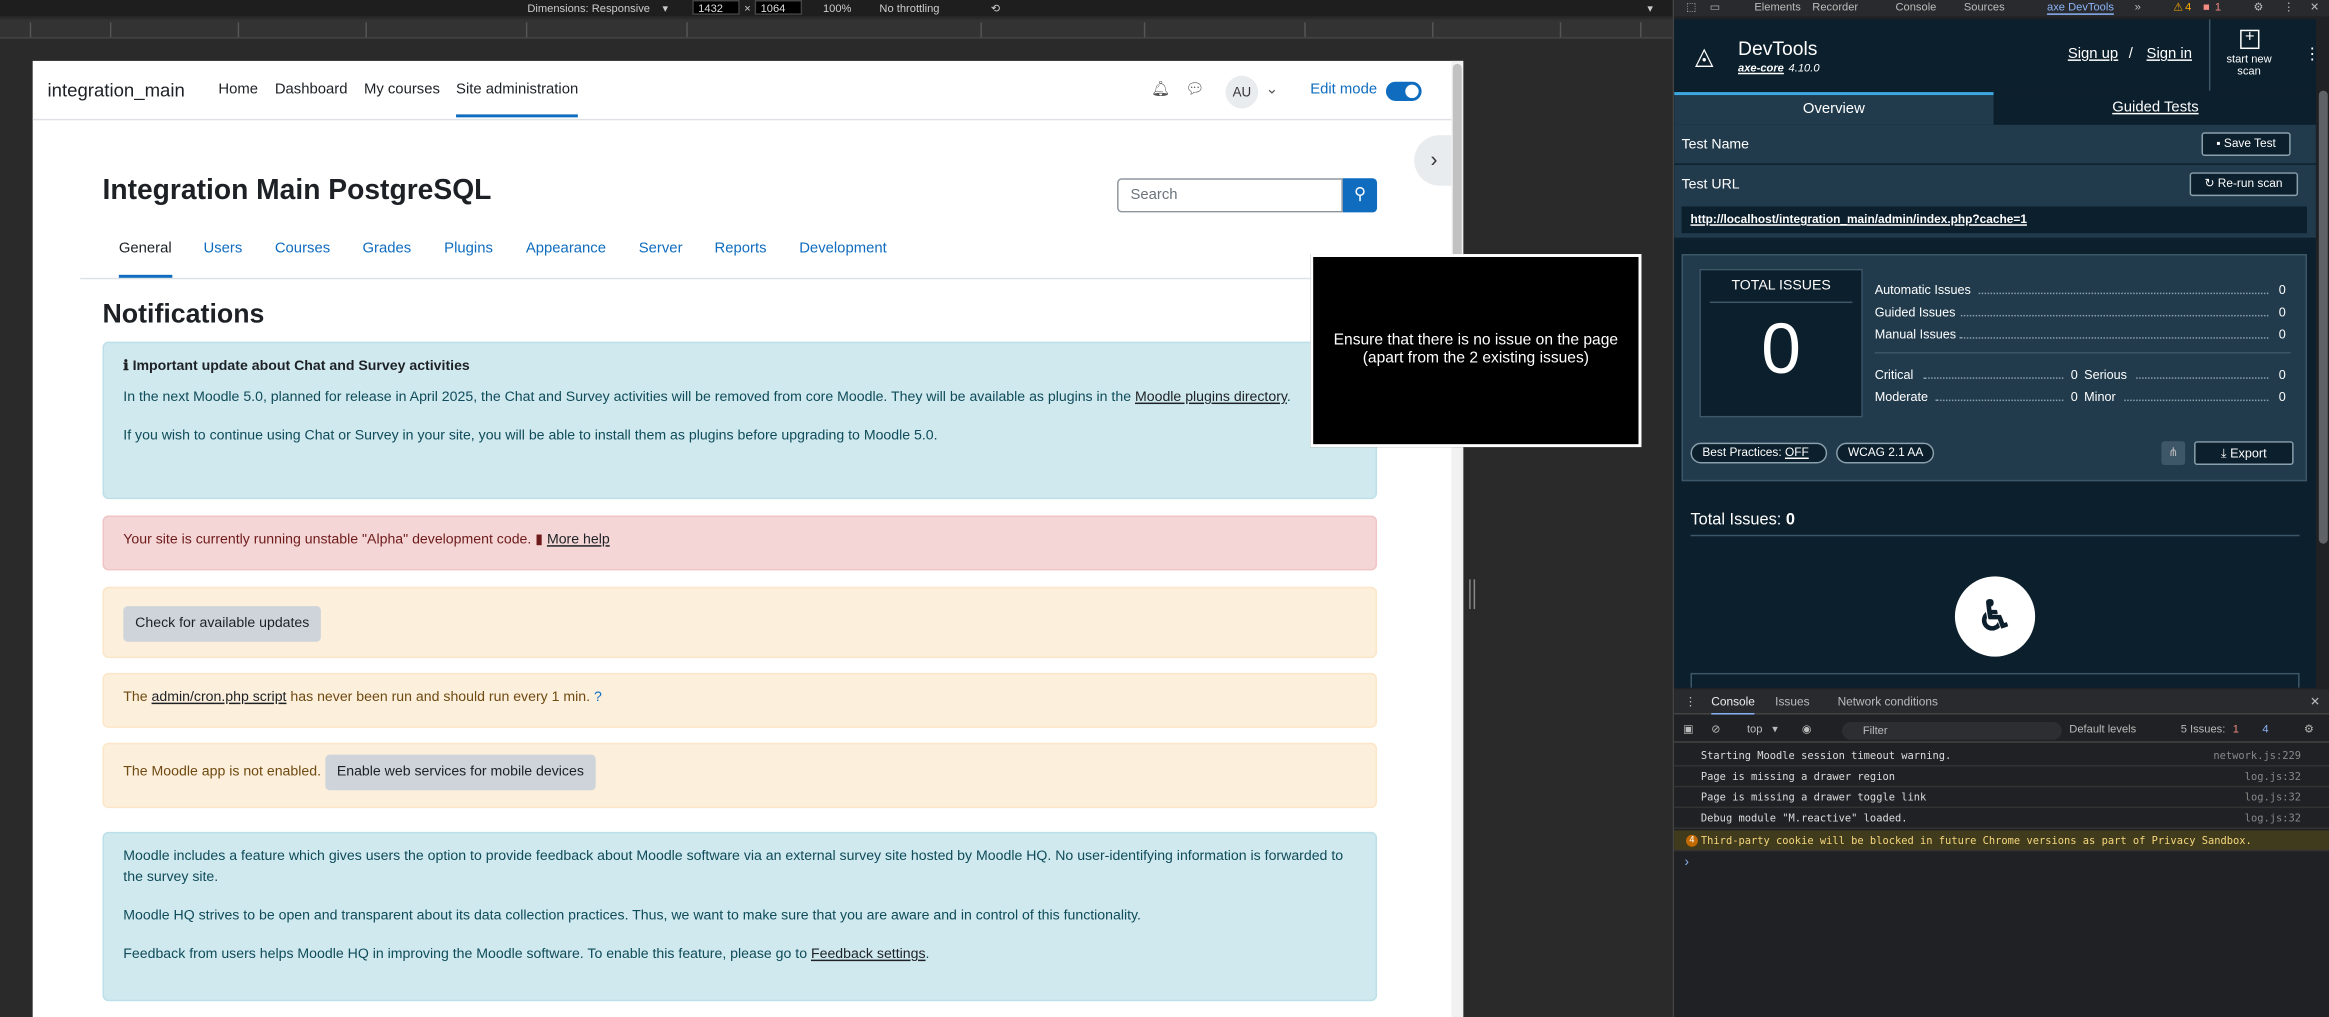 This screenshot has height=1017, width=2329. Describe the element at coordinates (2246, 144) in the screenshot. I see `save-test-button: ▪ Save Test` at that location.